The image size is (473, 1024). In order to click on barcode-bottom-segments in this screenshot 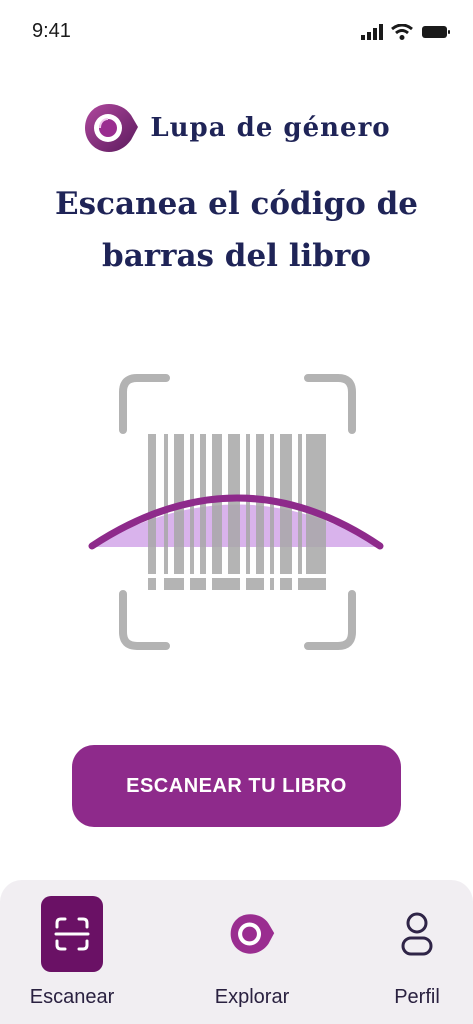, I will do `click(237, 584)`.